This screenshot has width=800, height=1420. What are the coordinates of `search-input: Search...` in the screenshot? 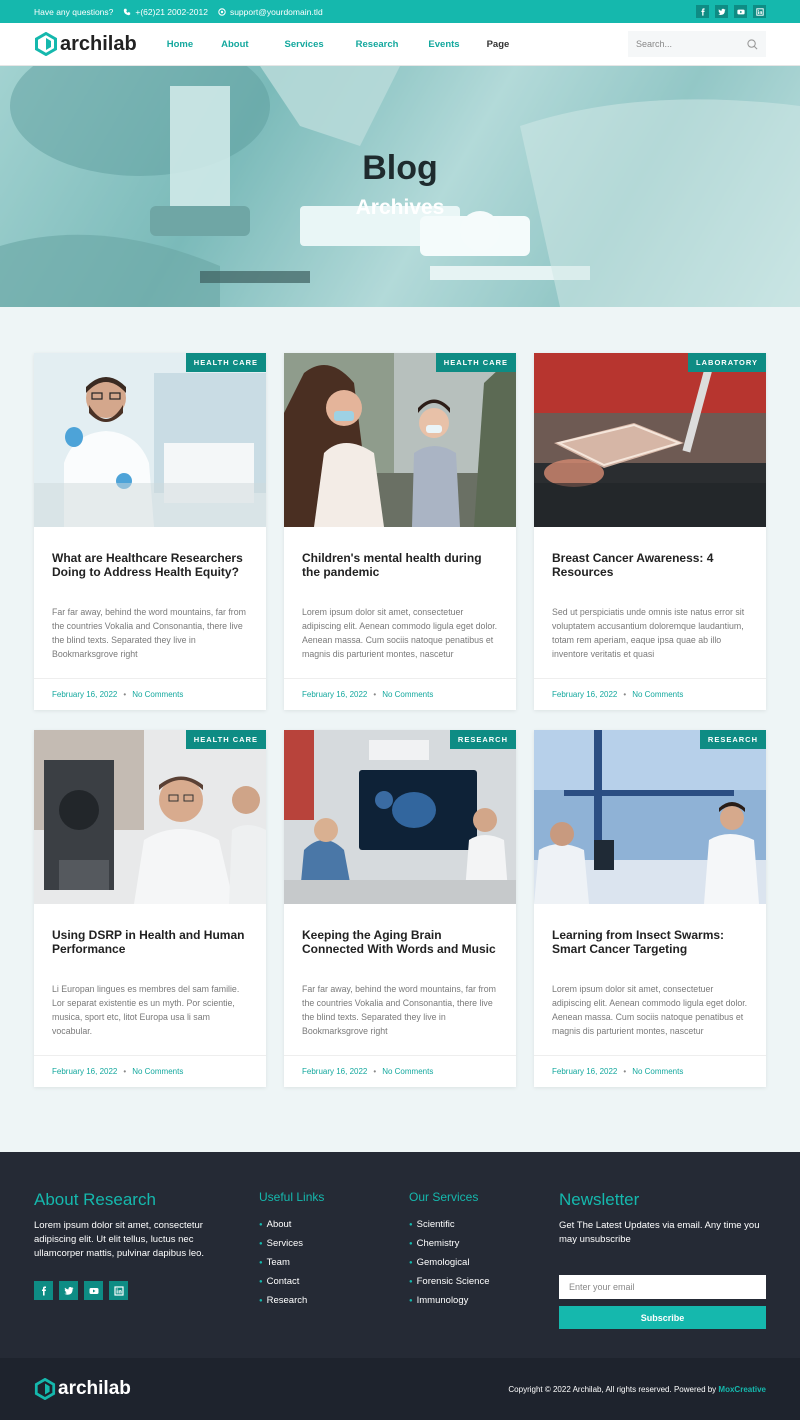 It's located at (697, 44).